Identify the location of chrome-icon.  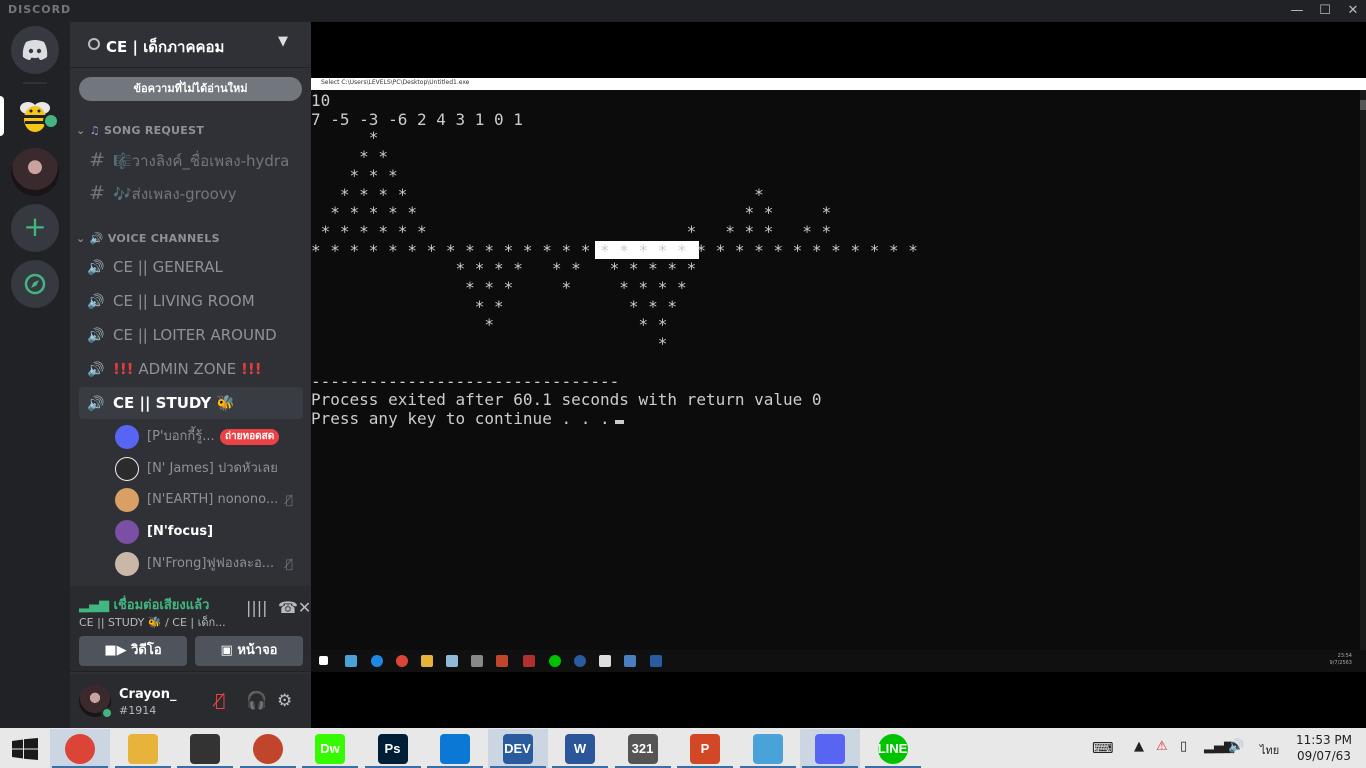
(402, 661).